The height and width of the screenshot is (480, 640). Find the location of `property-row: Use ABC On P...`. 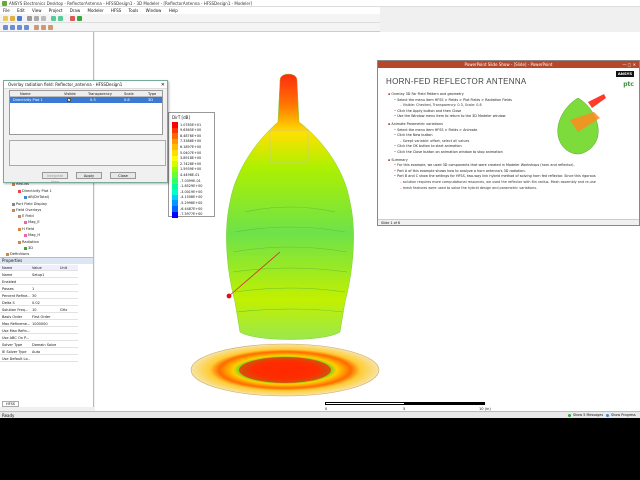

property-row: Use ABC On P... is located at coordinates (39, 338).